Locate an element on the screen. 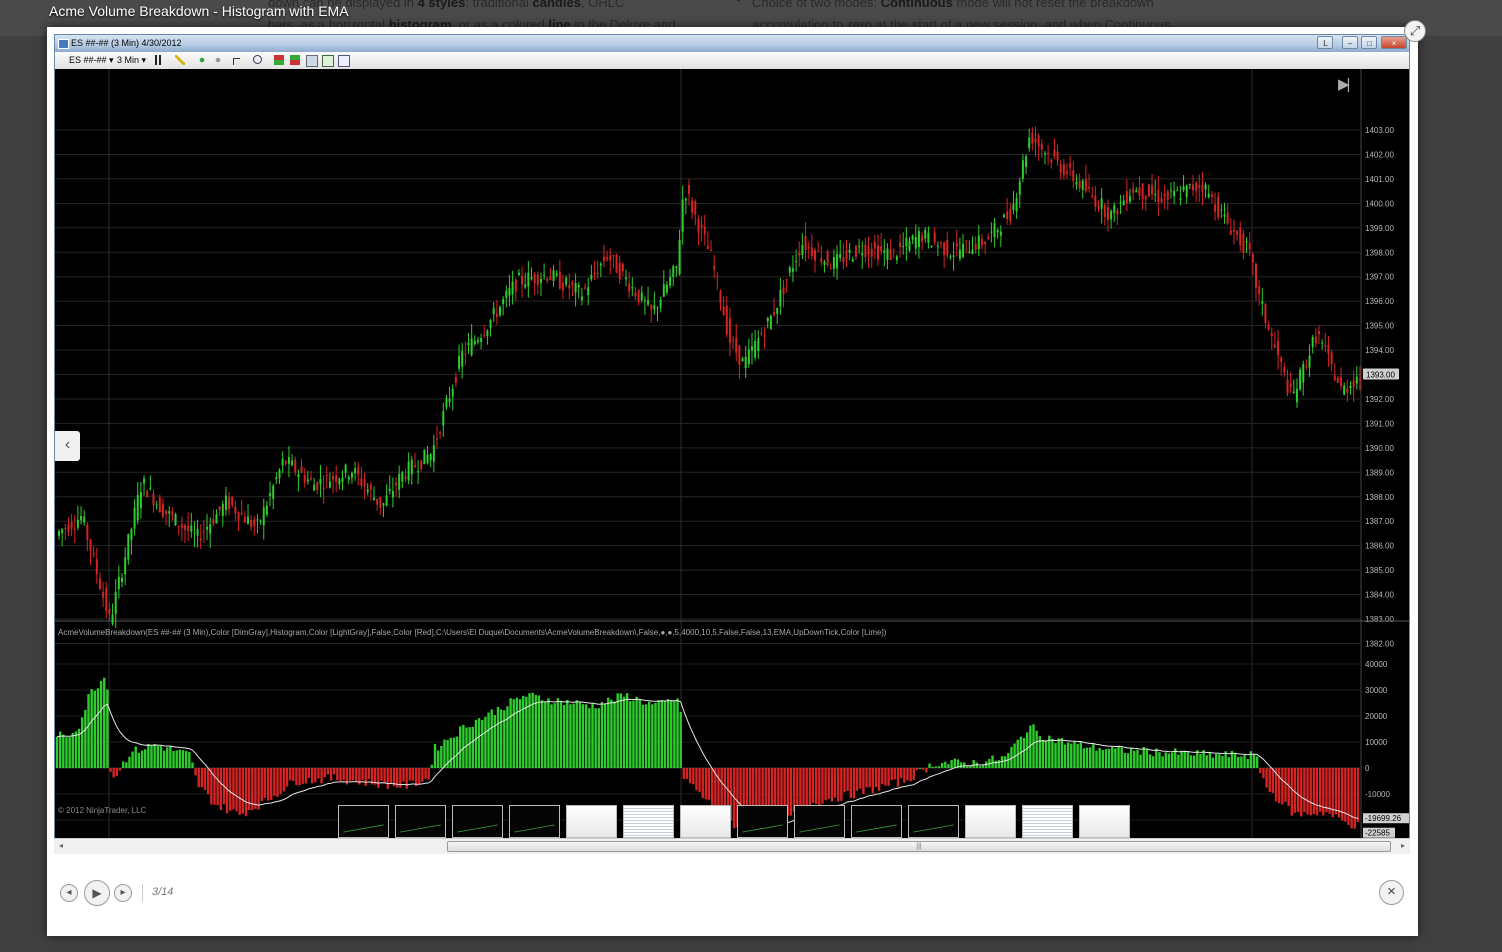 This screenshot has width=1502, height=952. bar-type-icon is located at coordinates (160, 60).